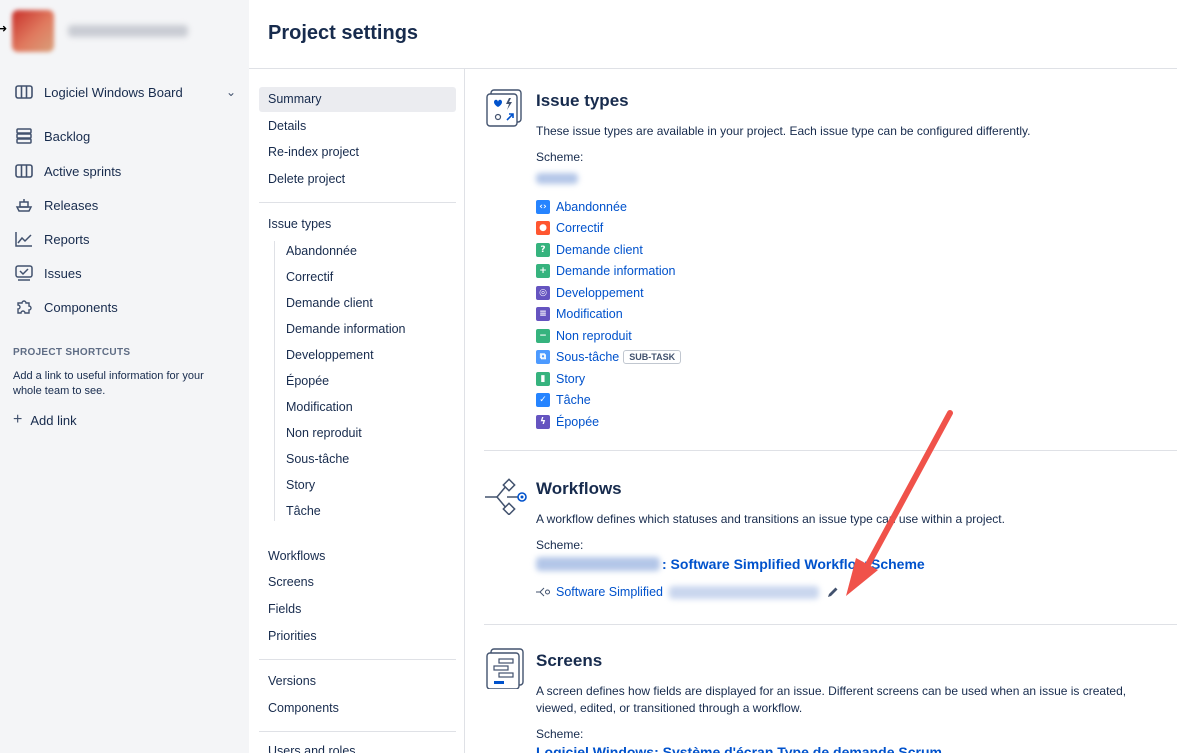  Describe the element at coordinates (113, 92) in the screenshot. I see `board-name: Logiciel Windows Board` at that location.